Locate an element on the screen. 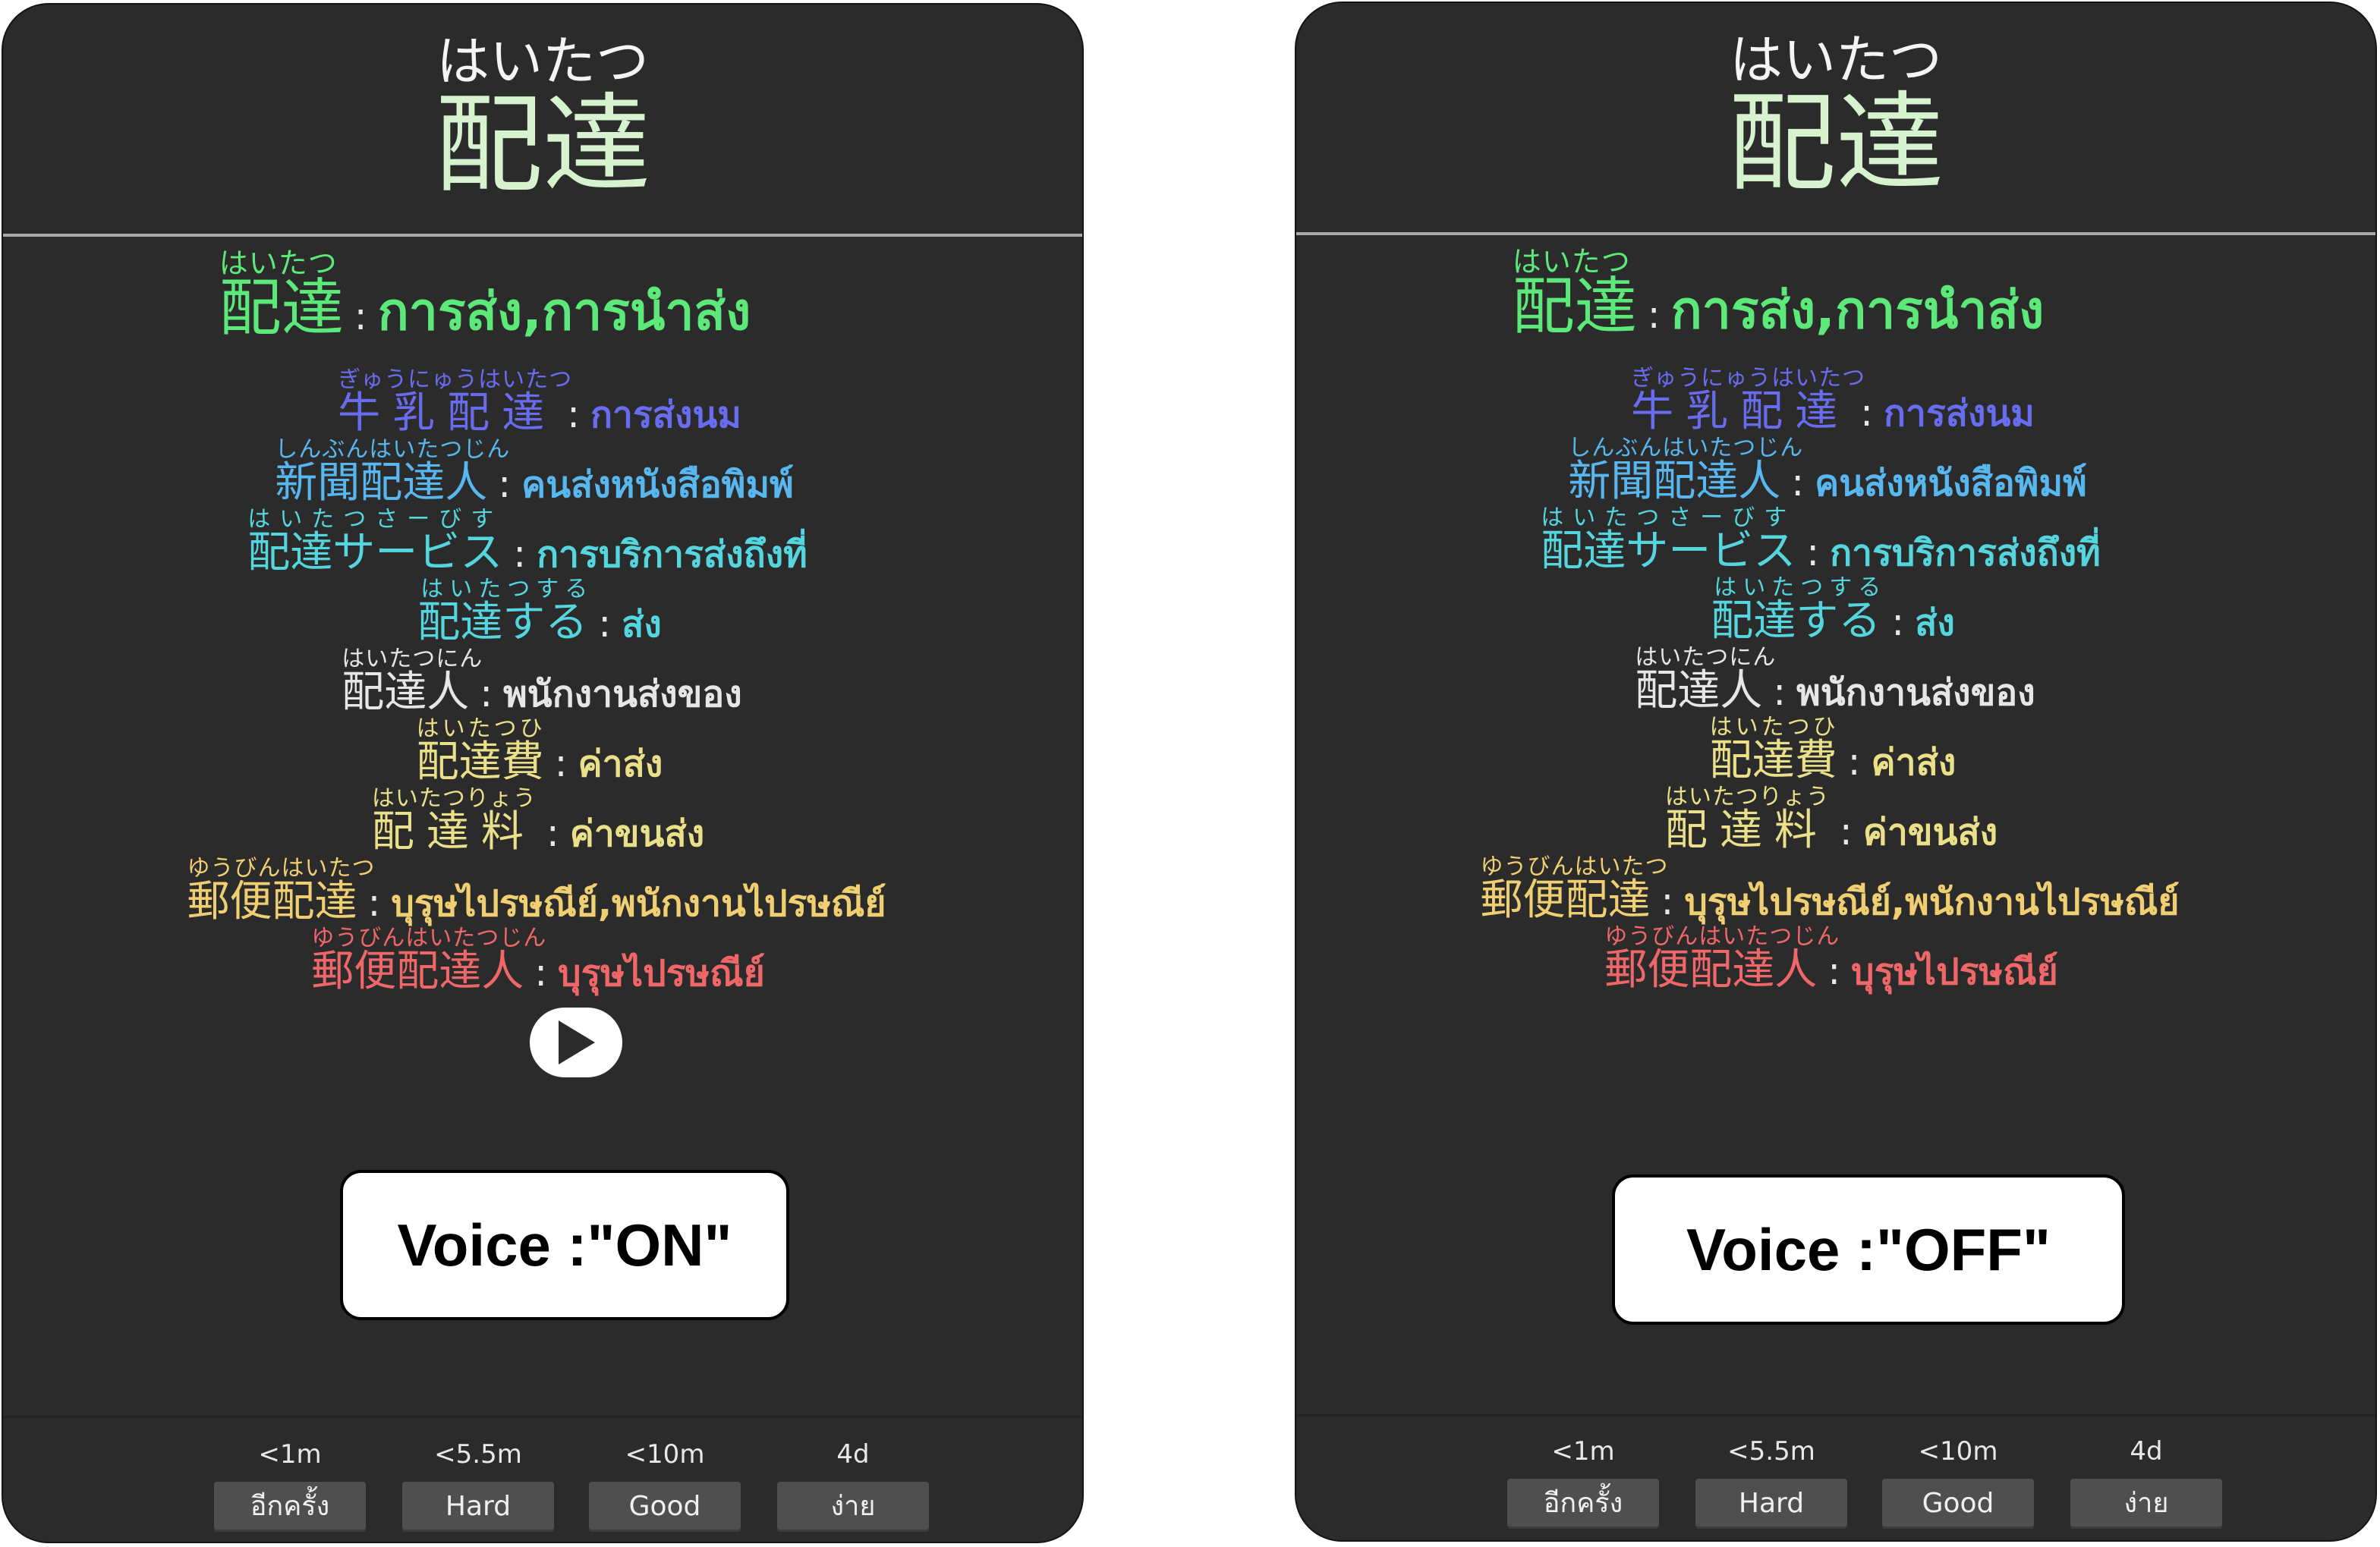  entry-reading: はいたつりょう is located at coordinates (1747, 797).